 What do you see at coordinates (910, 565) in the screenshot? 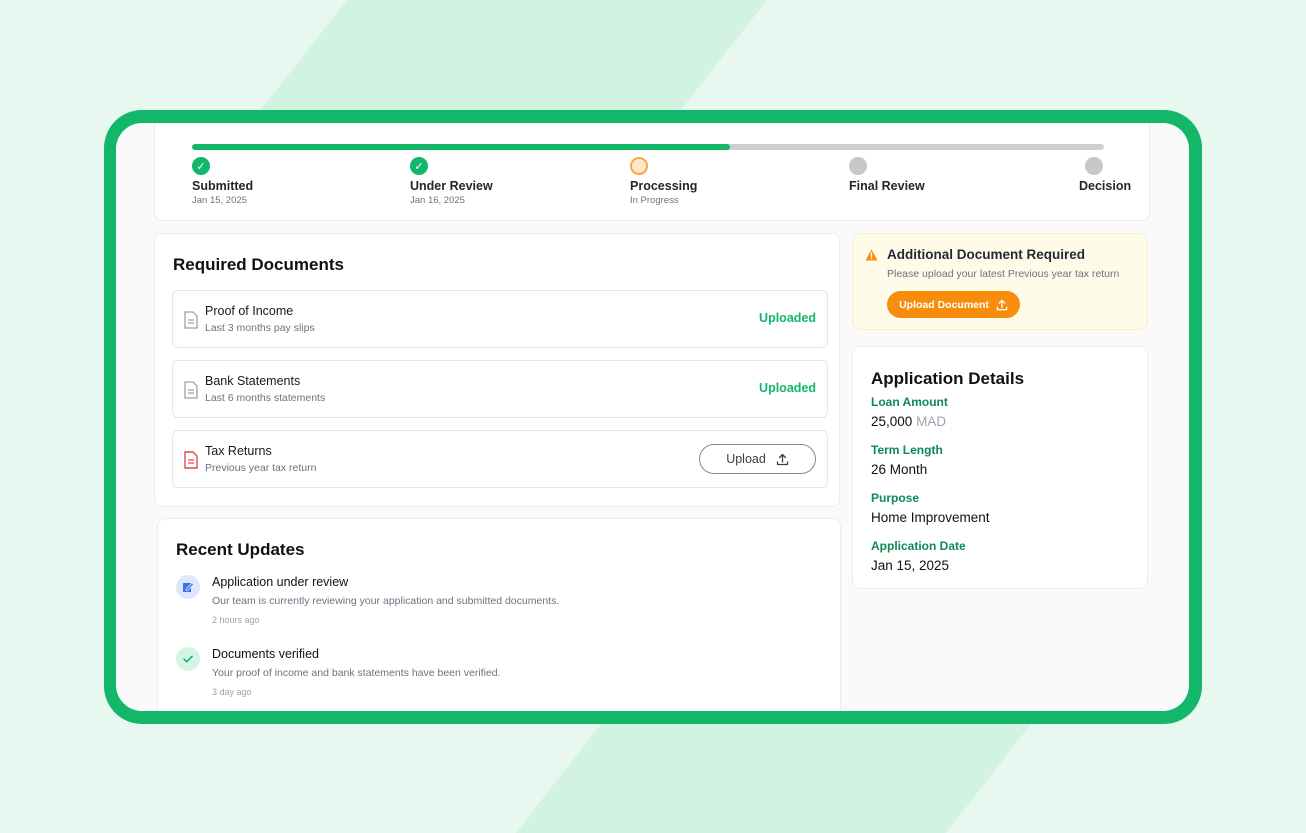
I see `detail-value: Jan 15, 2025` at bounding box center [910, 565].